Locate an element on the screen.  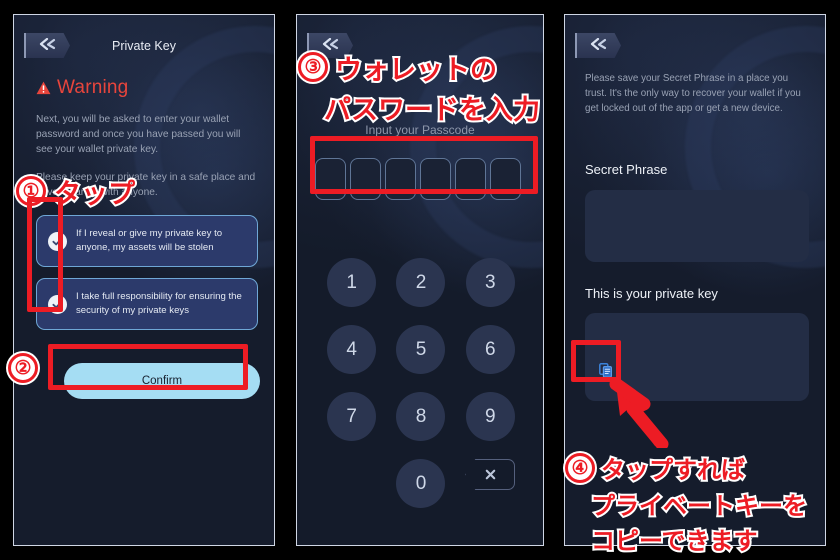
warning-label: Warning is located at coordinates (93, 87).